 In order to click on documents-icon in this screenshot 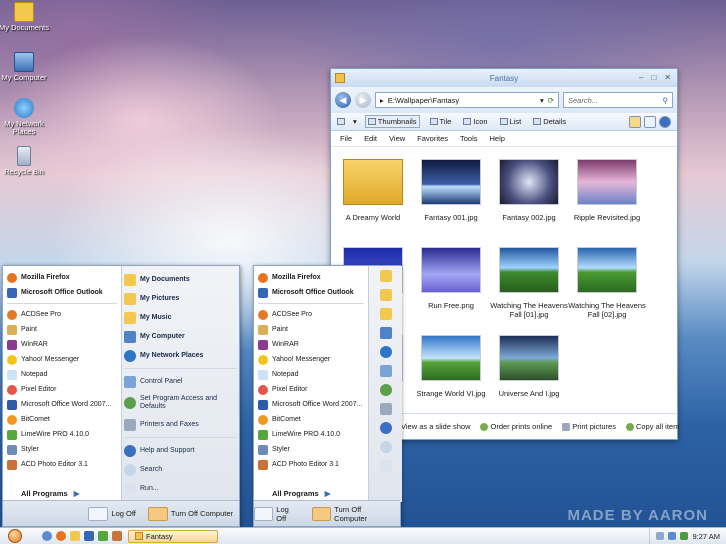, I will do `click(385, 276)`.